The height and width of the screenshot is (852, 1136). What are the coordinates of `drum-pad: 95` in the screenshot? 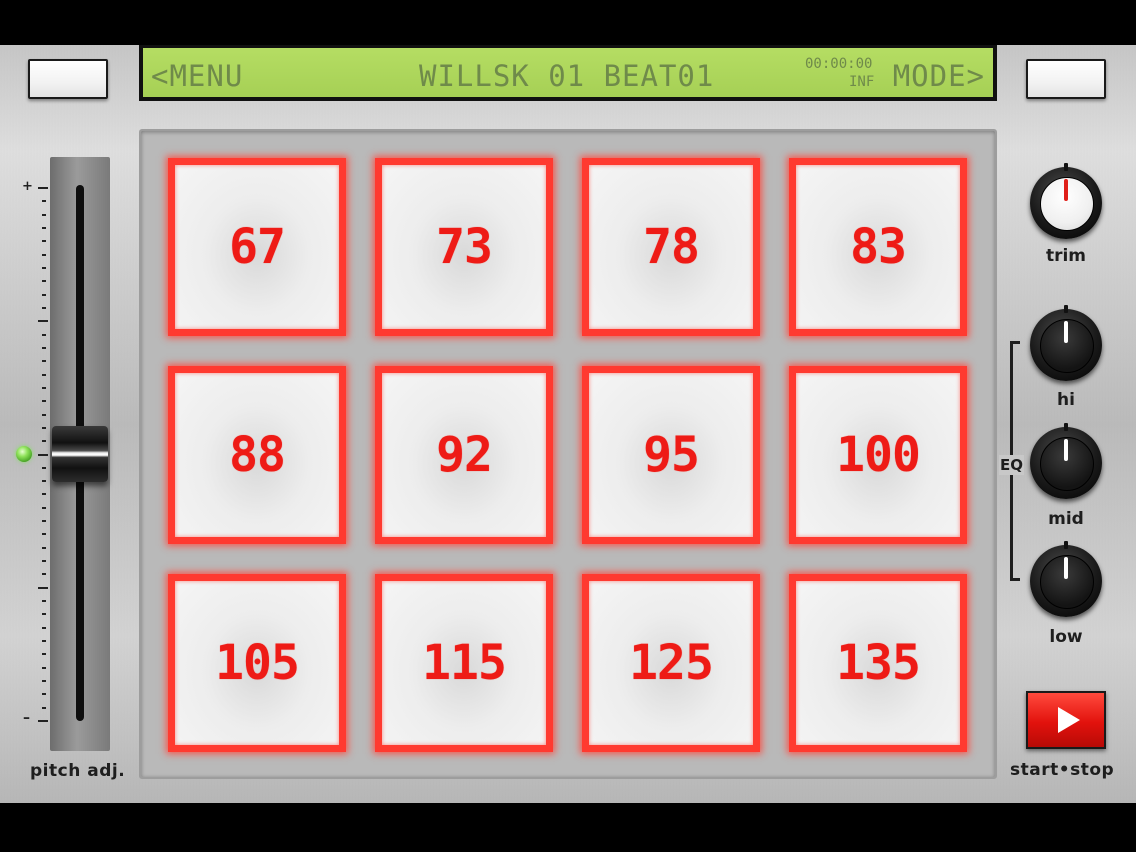 It's located at (671, 455).